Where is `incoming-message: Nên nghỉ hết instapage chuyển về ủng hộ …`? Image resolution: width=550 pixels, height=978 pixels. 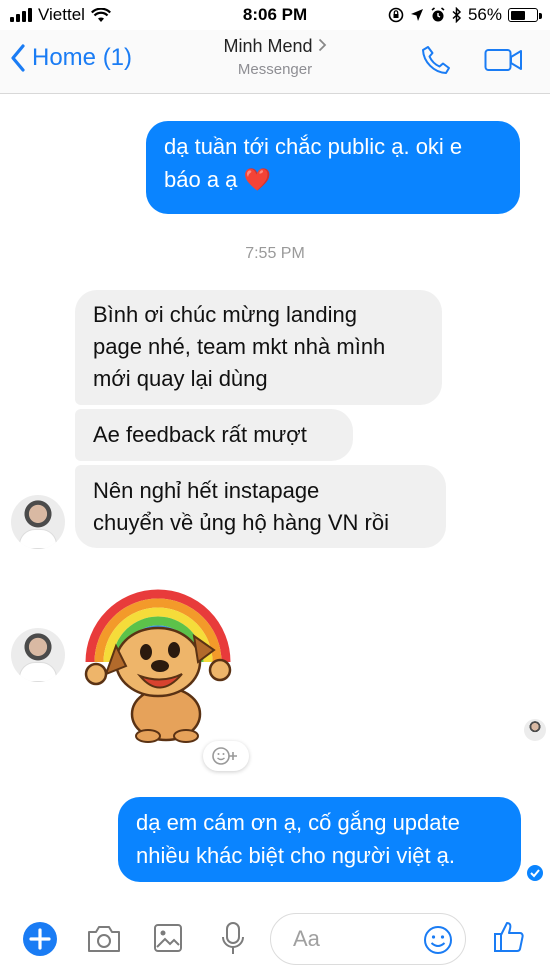
incoming-message: Nên nghỉ hết instapage chuyển về ủng hộ … is located at coordinates (260, 506).